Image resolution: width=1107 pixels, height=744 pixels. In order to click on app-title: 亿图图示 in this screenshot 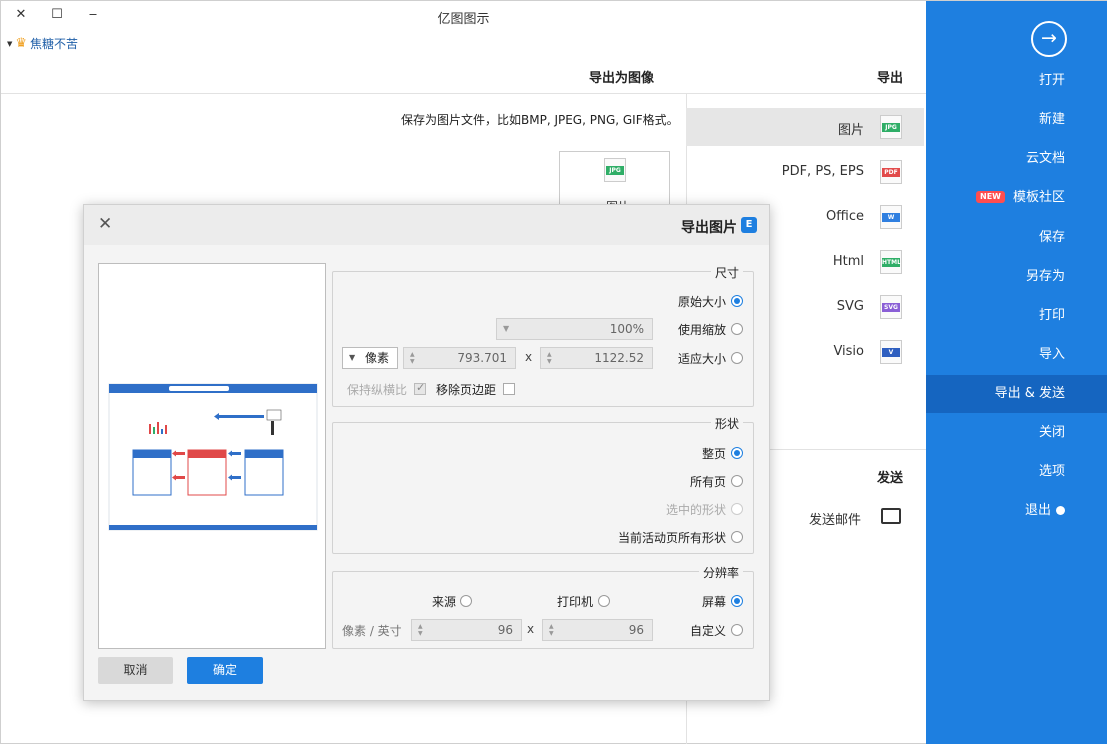, I will do `click(463, 19)`.